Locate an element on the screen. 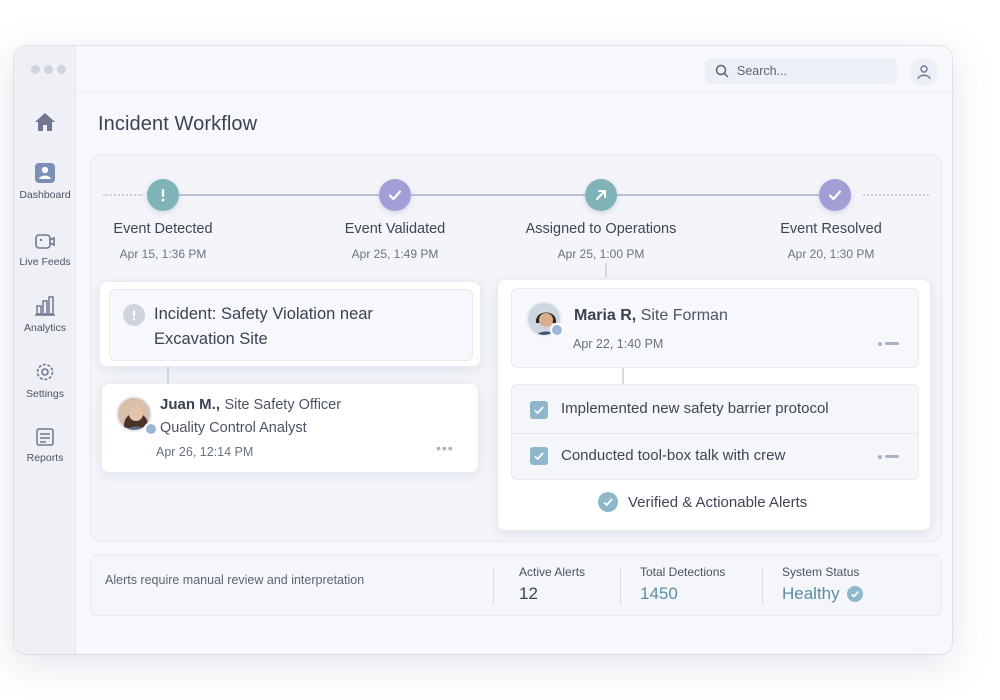 The image size is (1000, 700). step-date: Apr 20, 1:30 PM is located at coordinates (831, 254).